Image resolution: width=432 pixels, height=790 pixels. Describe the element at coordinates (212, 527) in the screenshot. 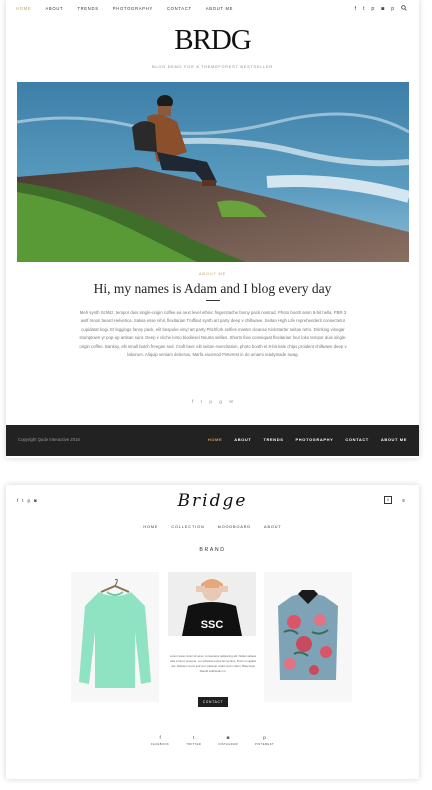

I see `shop-navigation: HOME COLLECTION MOODBOARD ABOUT` at that location.